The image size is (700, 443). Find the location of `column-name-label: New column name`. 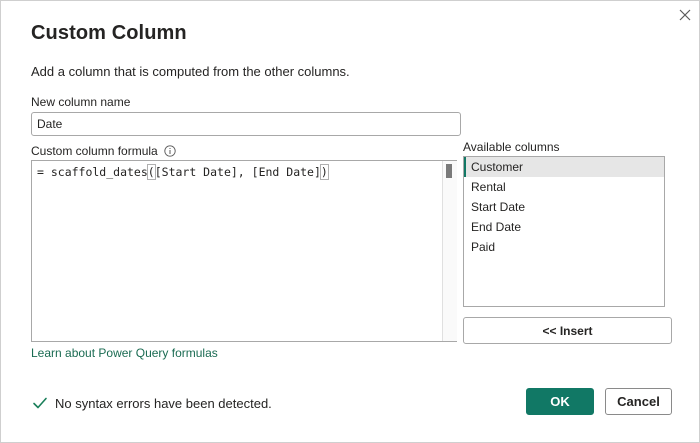

column-name-label: New column name is located at coordinates (81, 102).